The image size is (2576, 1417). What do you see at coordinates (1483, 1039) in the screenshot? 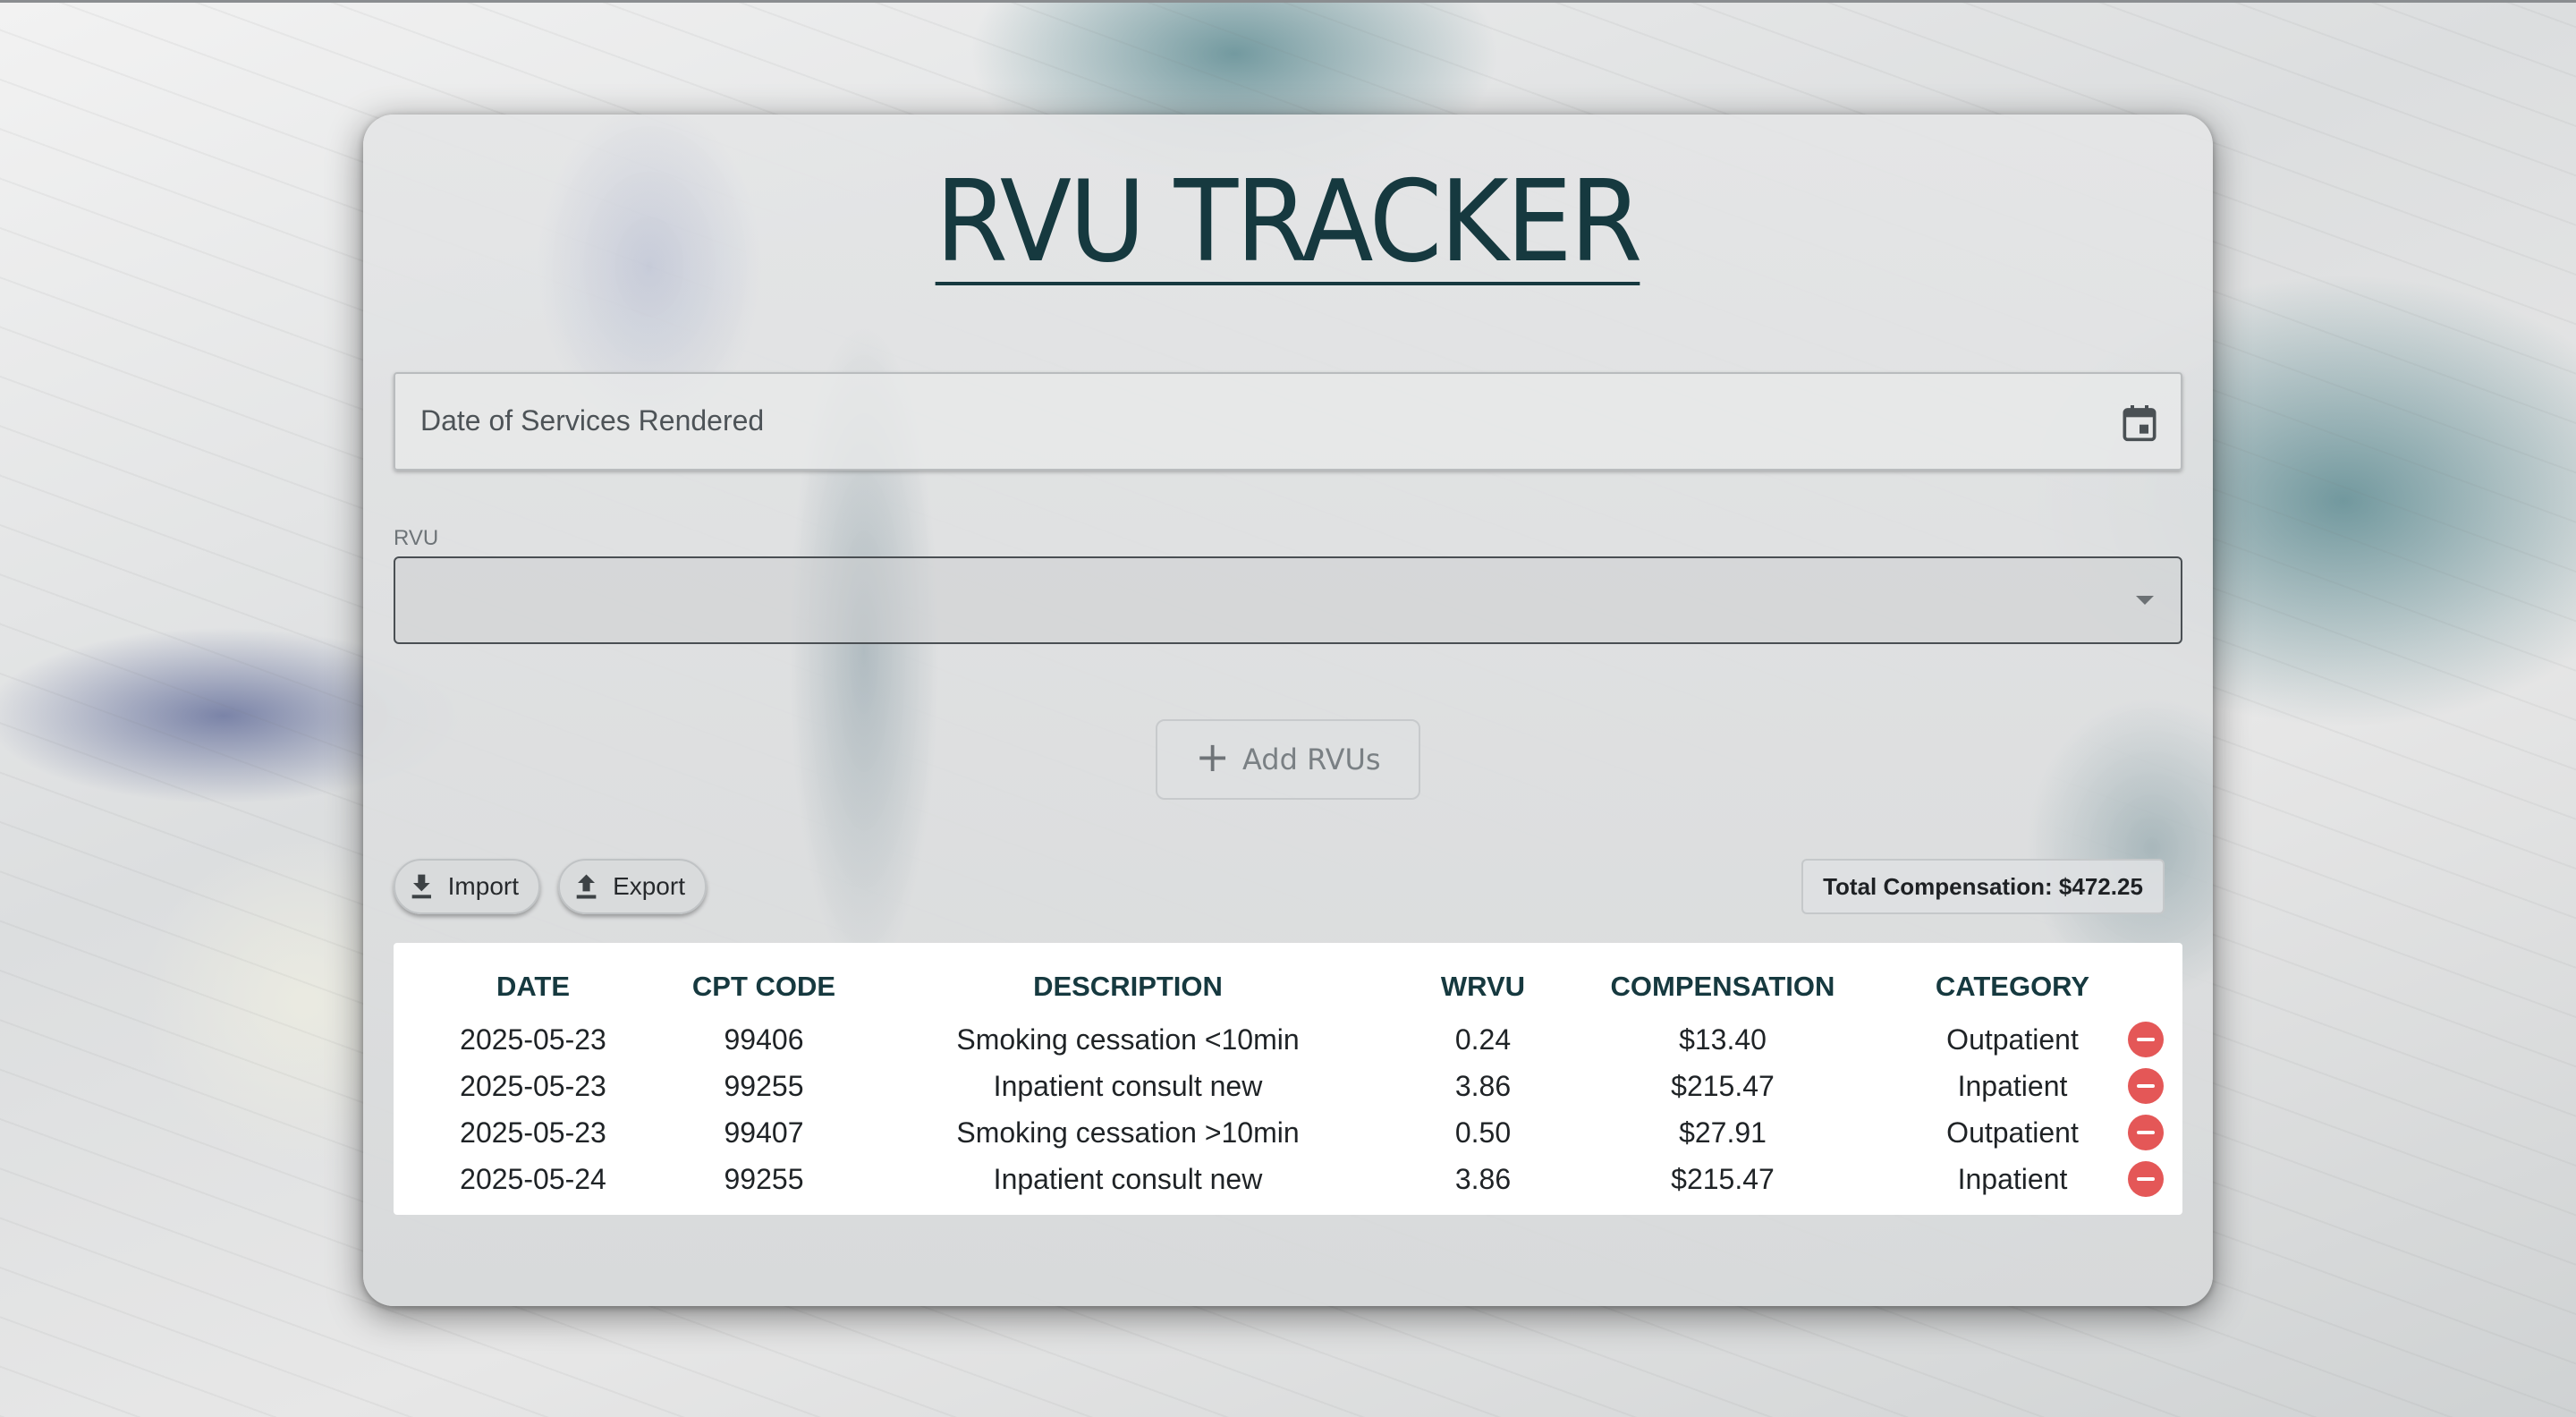
I see `cell-wrvu: 0.24` at bounding box center [1483, 1039].